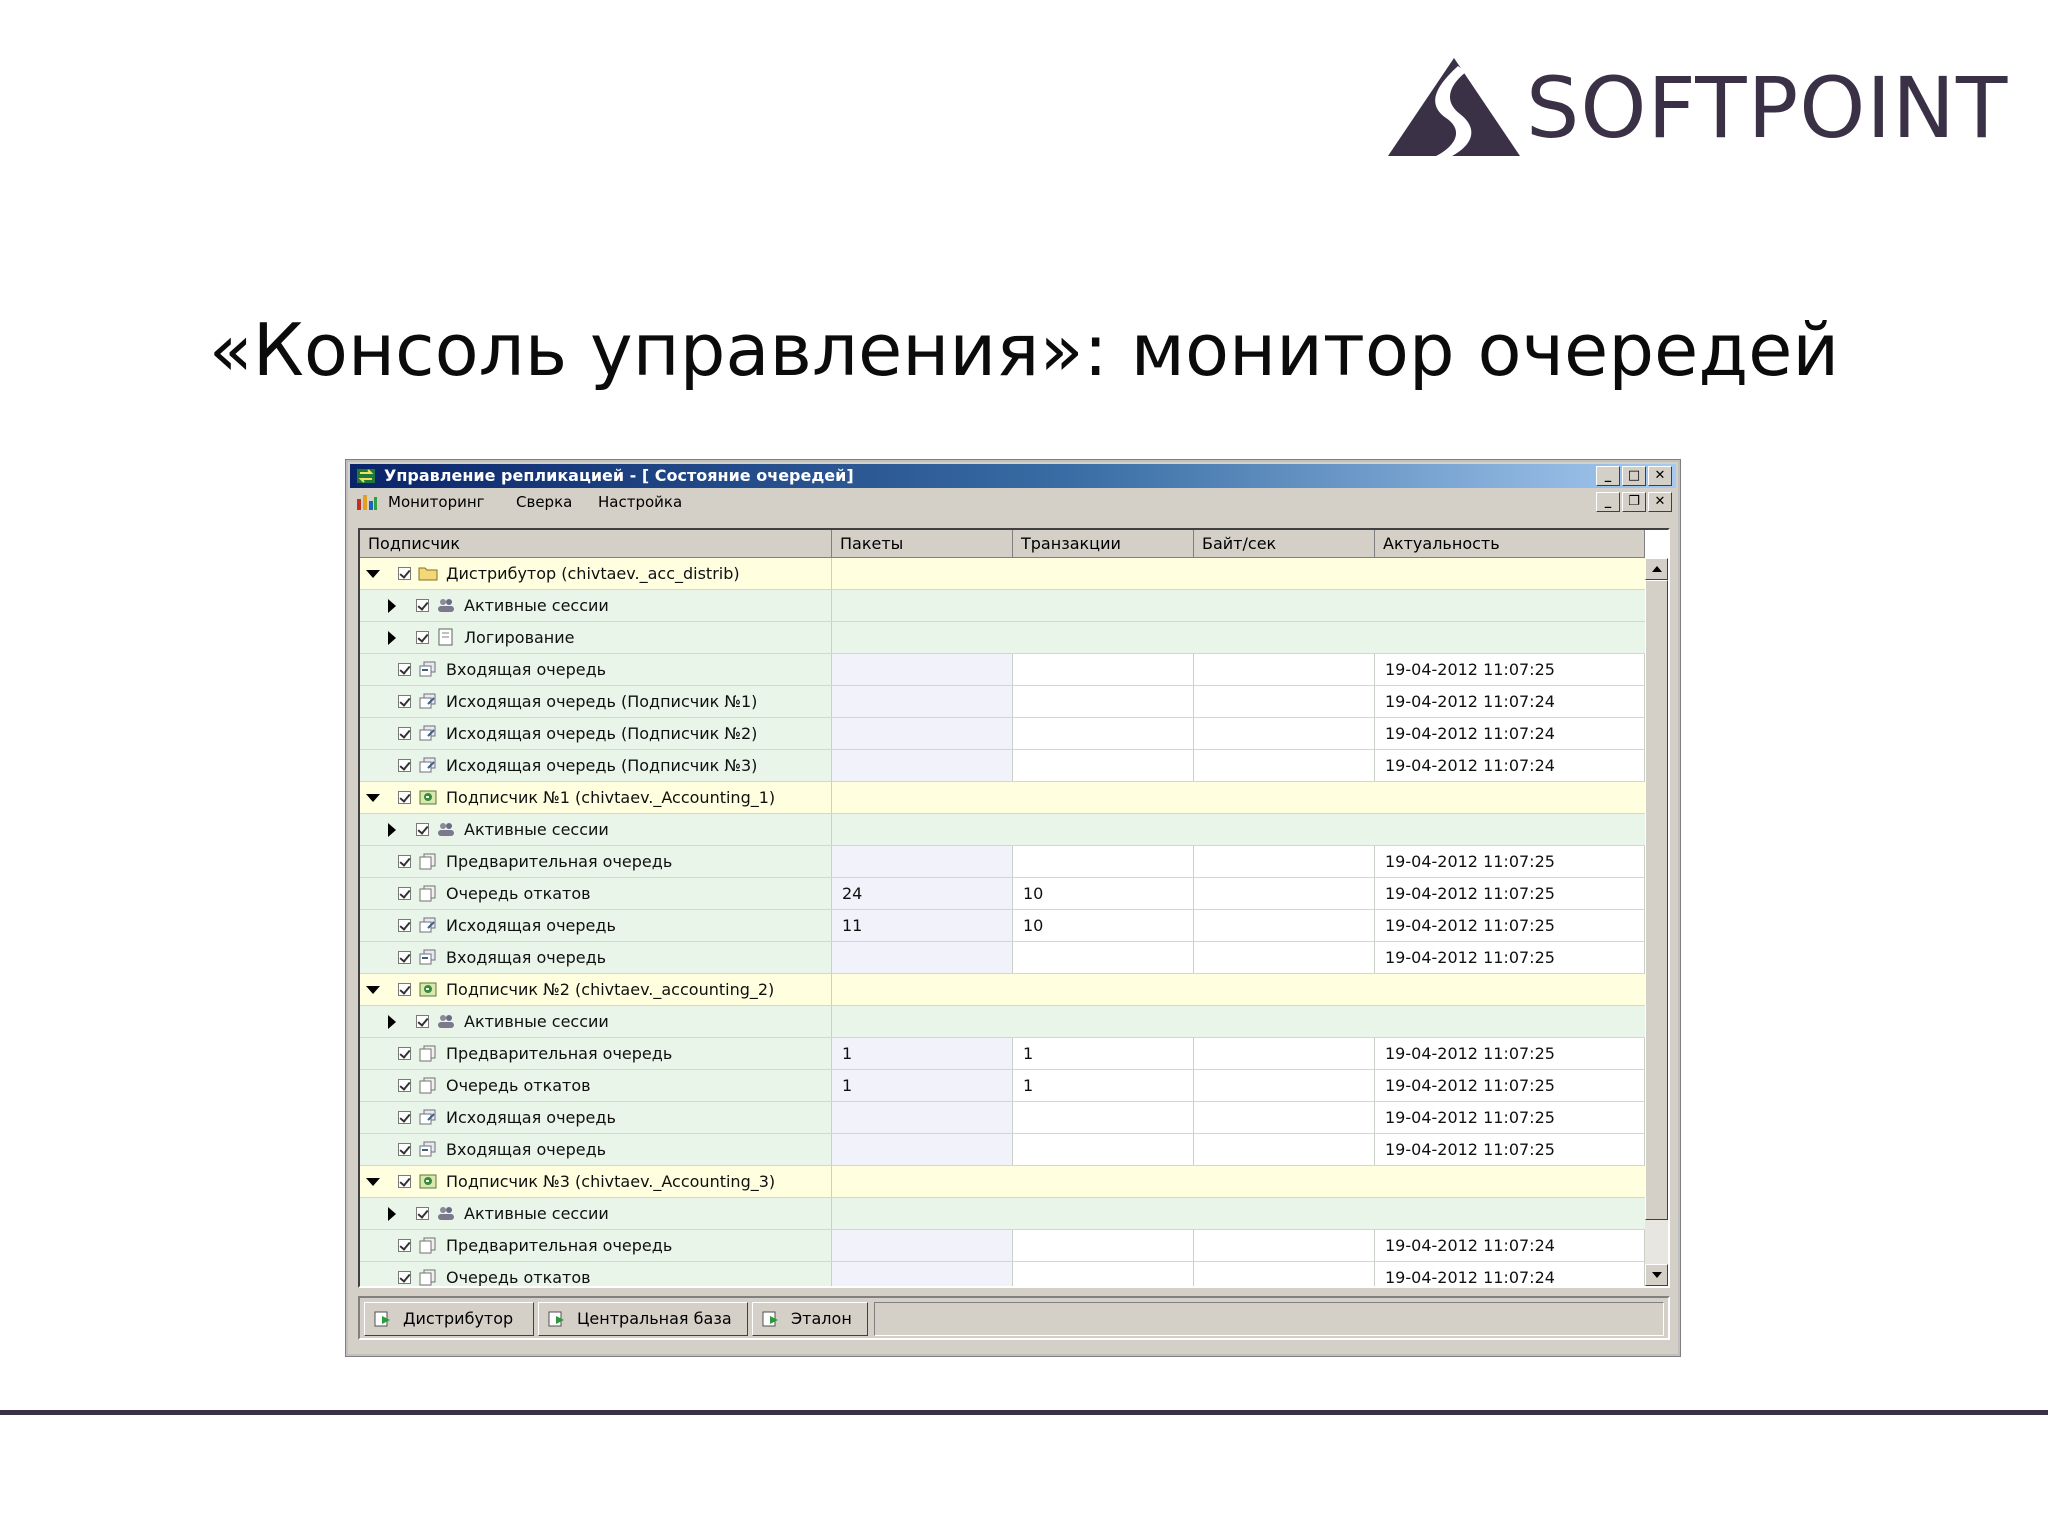 The height and width of the screenshot is (1536, 2048). Describe the element at coordinates (531, 1117) in the screenshot. I see `row-label: Исходящая очередь` at that location.